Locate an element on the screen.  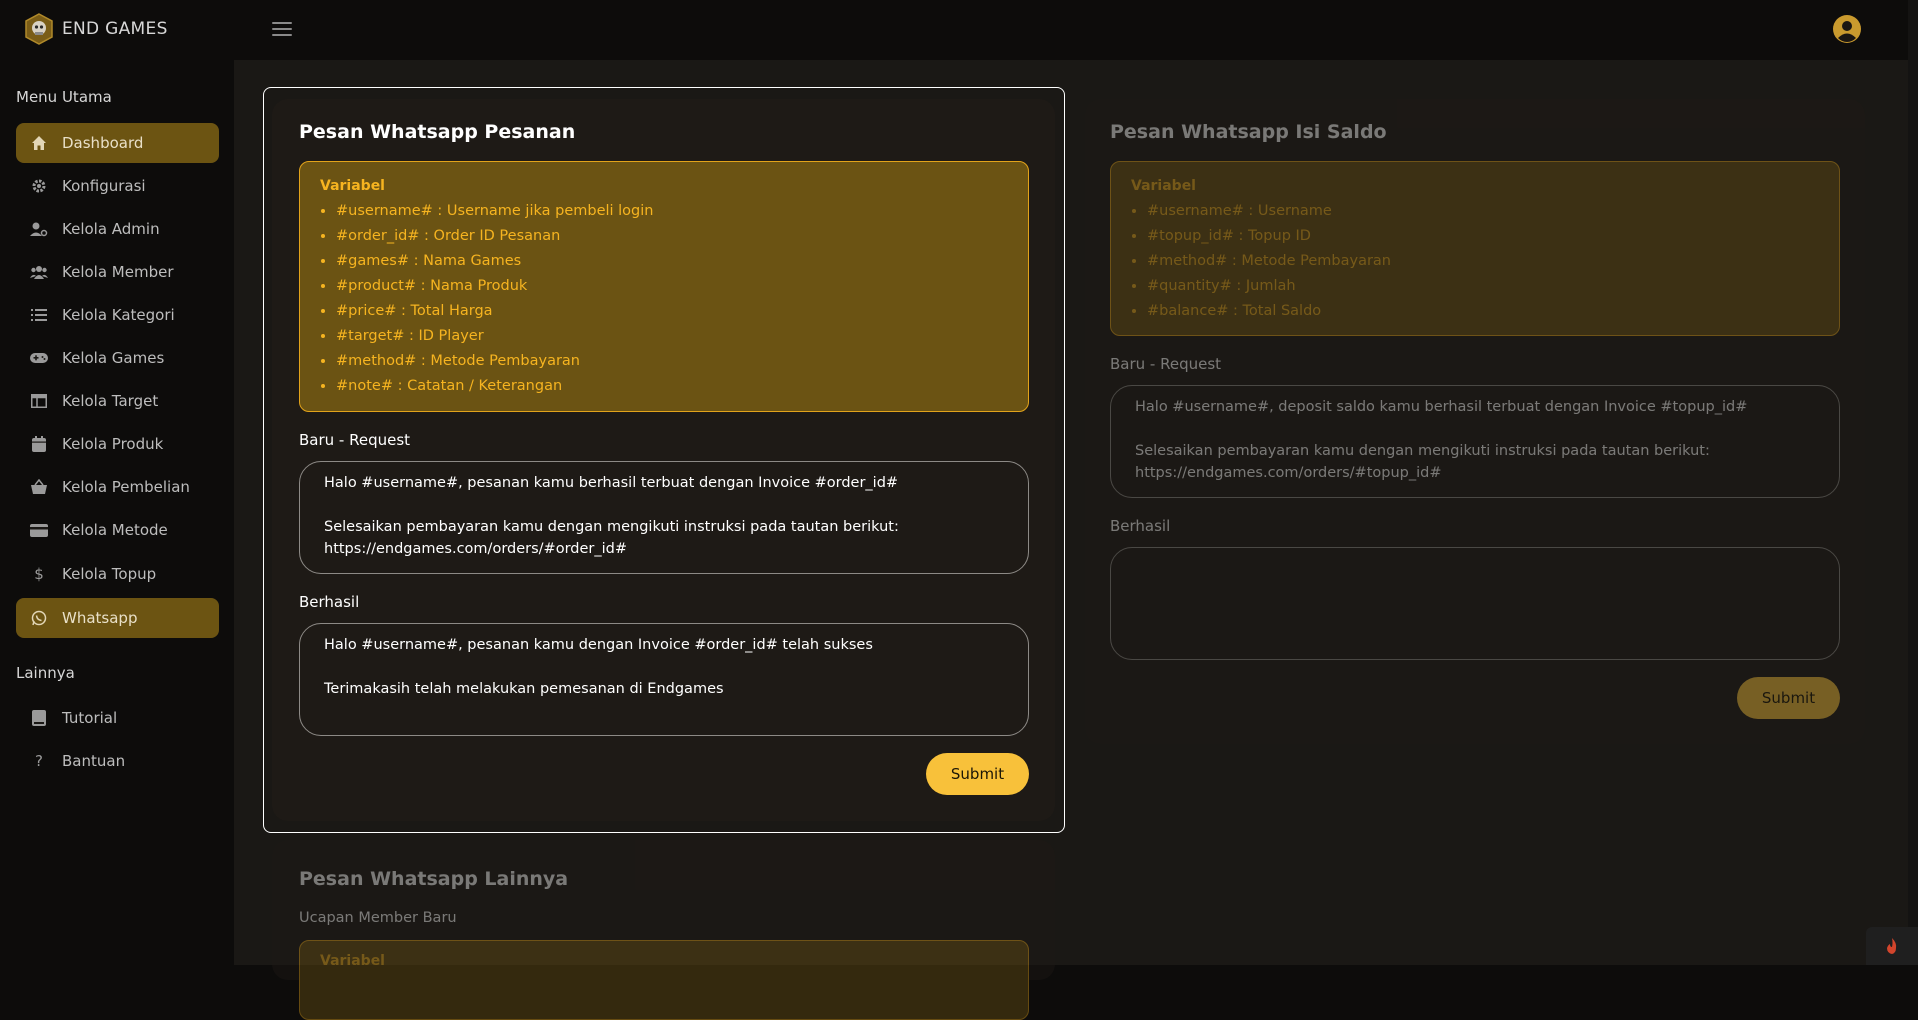
sidebar-item-label: Tutorial is located at coordinates (90, 718).